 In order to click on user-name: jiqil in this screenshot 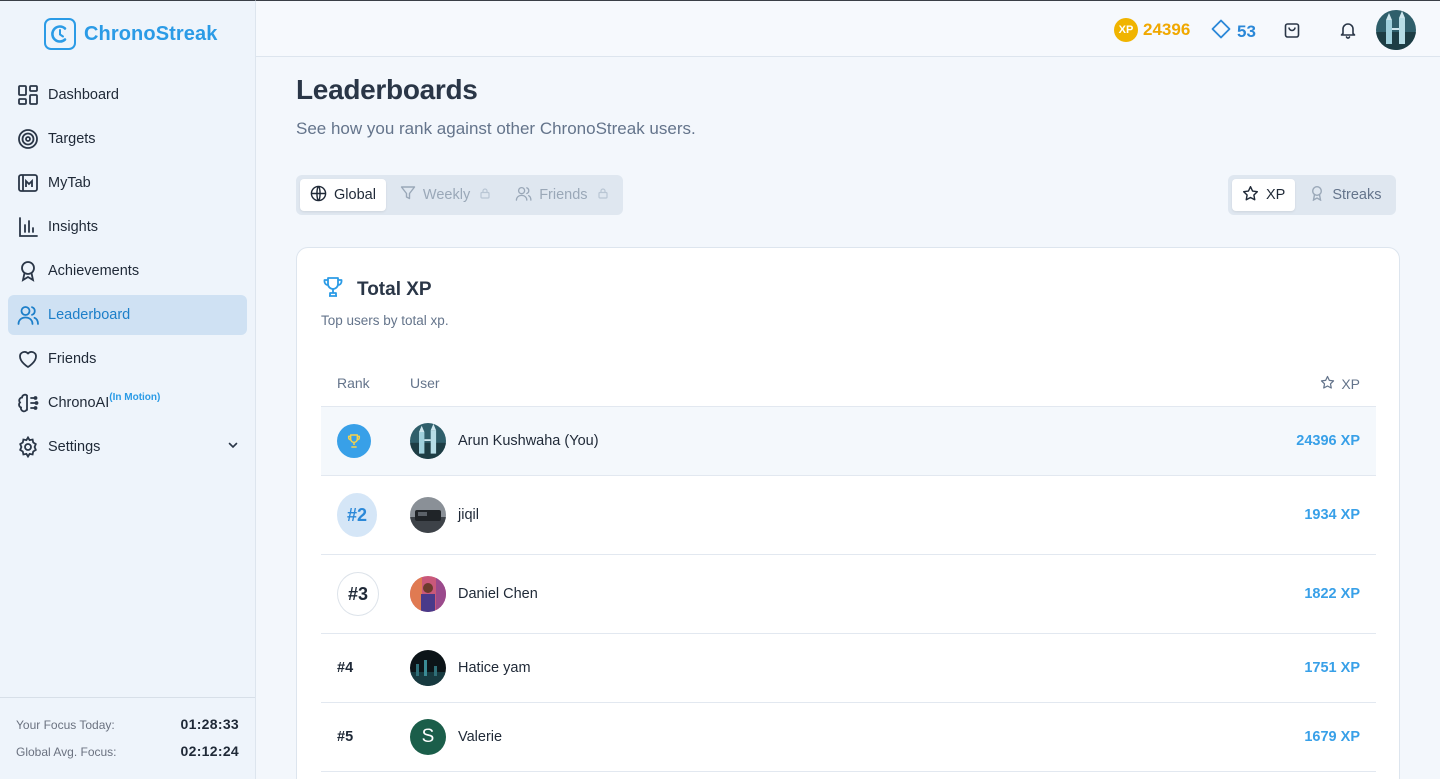, I will do `click(468, 515)`.